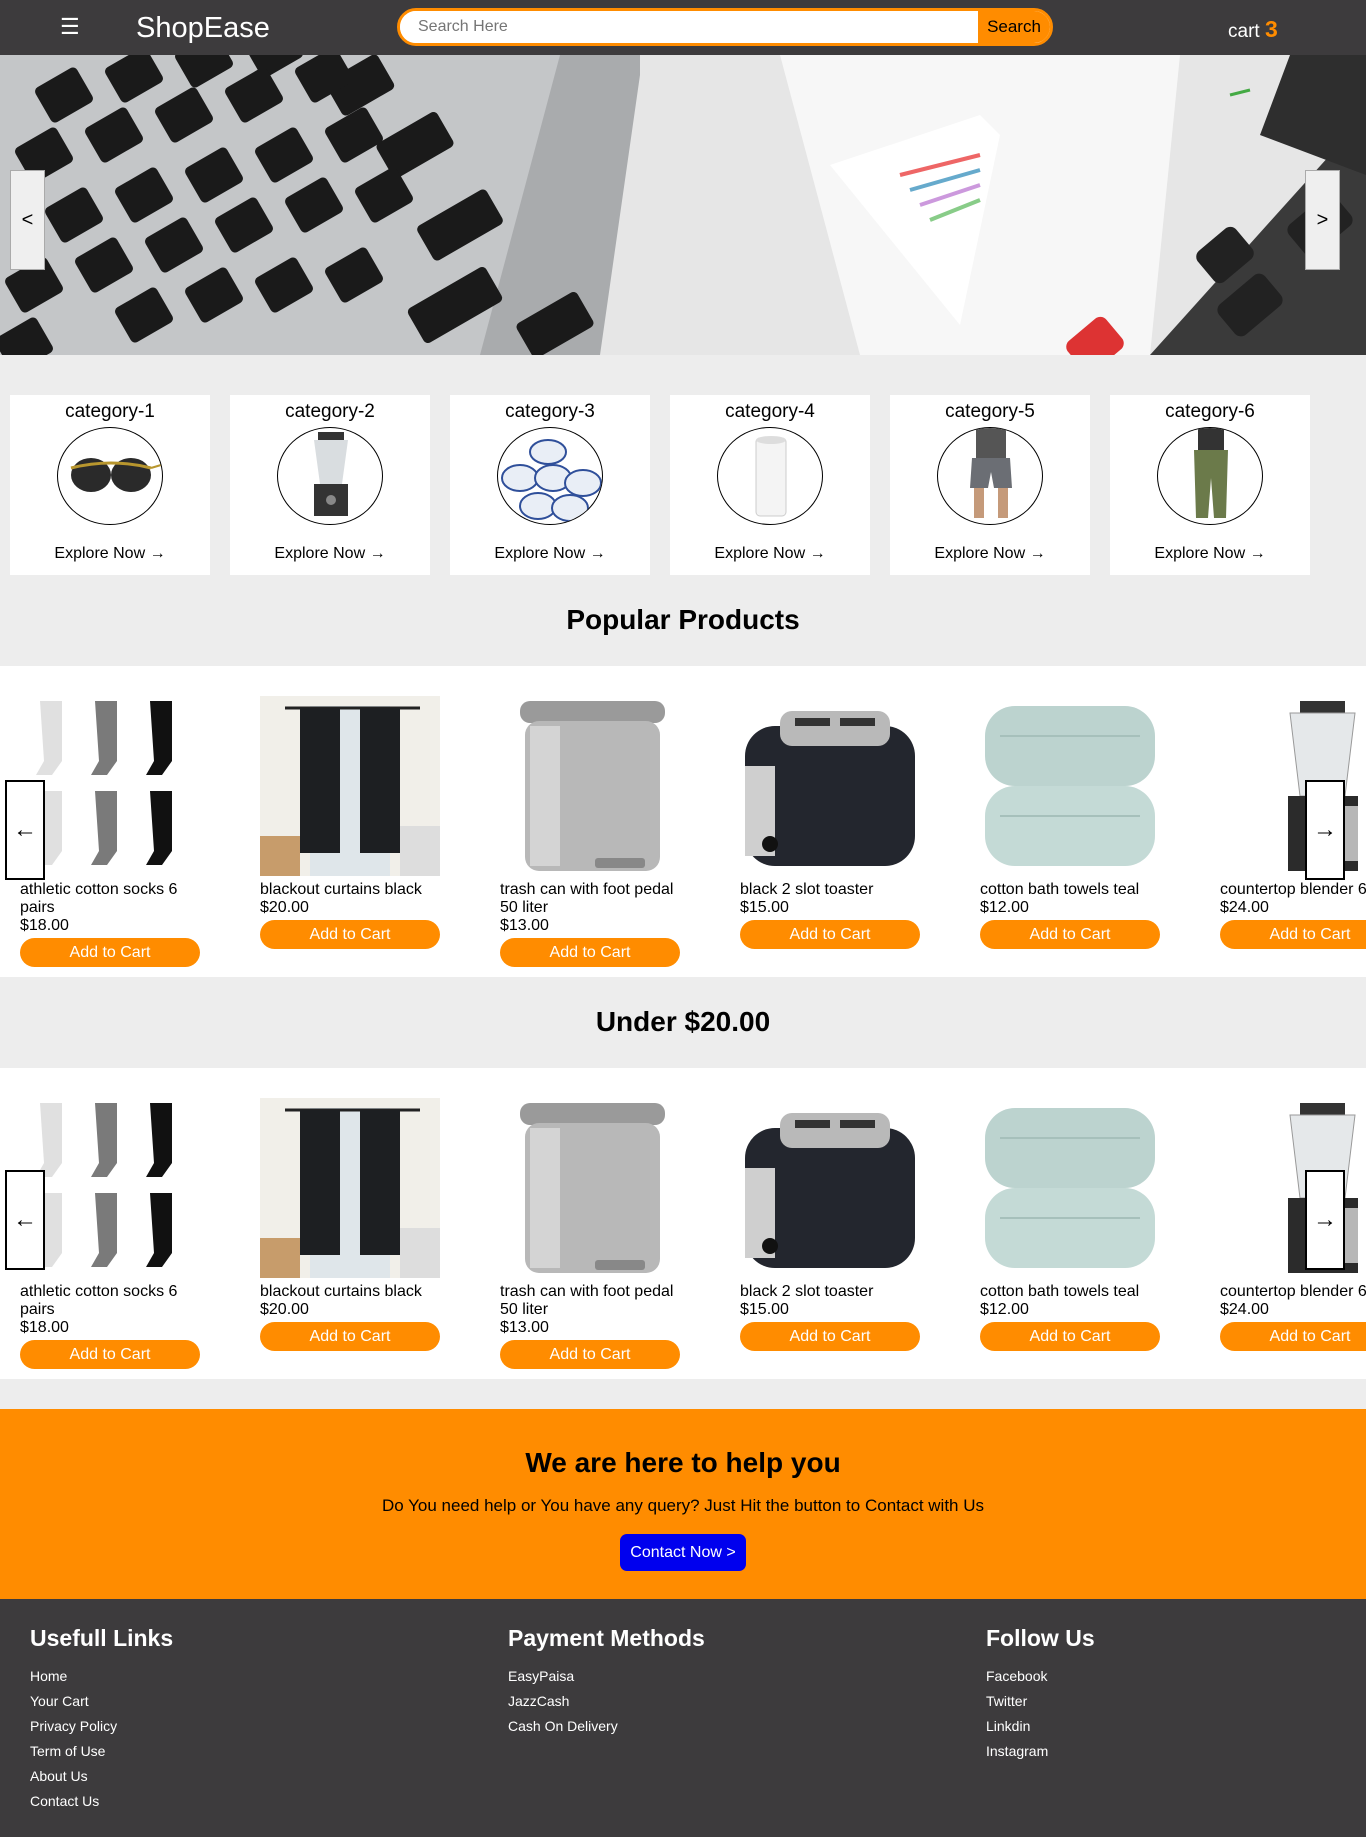 The width and height of the screenshot is (1366, 1837). What do you see at coordinates (27, 220) in the screenshot?
I see `hero-prev-button: <` at bounding box center [27, 220].